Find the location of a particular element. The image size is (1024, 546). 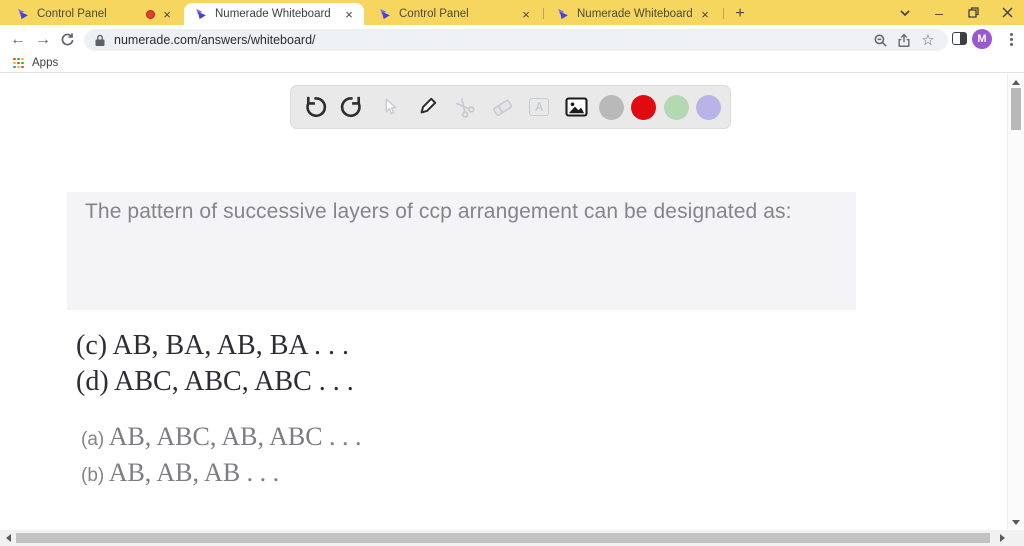

profile-avatar: M is located at coordinates (982, 39).